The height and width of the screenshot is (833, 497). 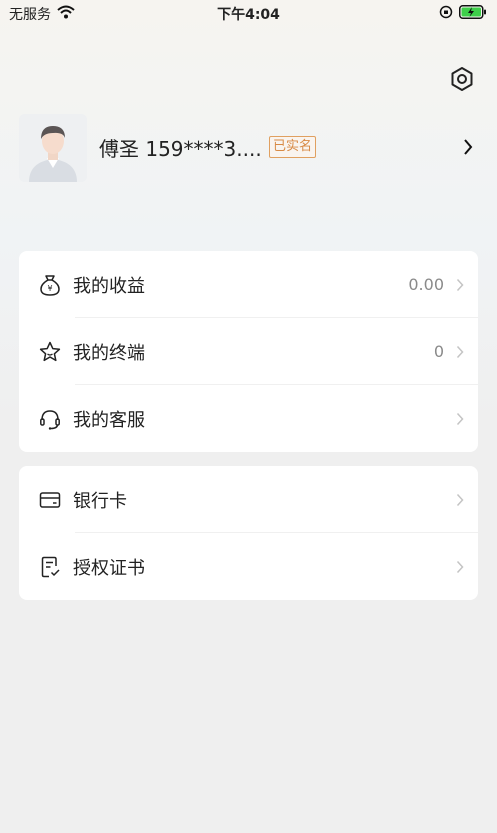 I want to click on profile-header: 傅圣 159****3.... 已实名, so click(x=249, y=148).